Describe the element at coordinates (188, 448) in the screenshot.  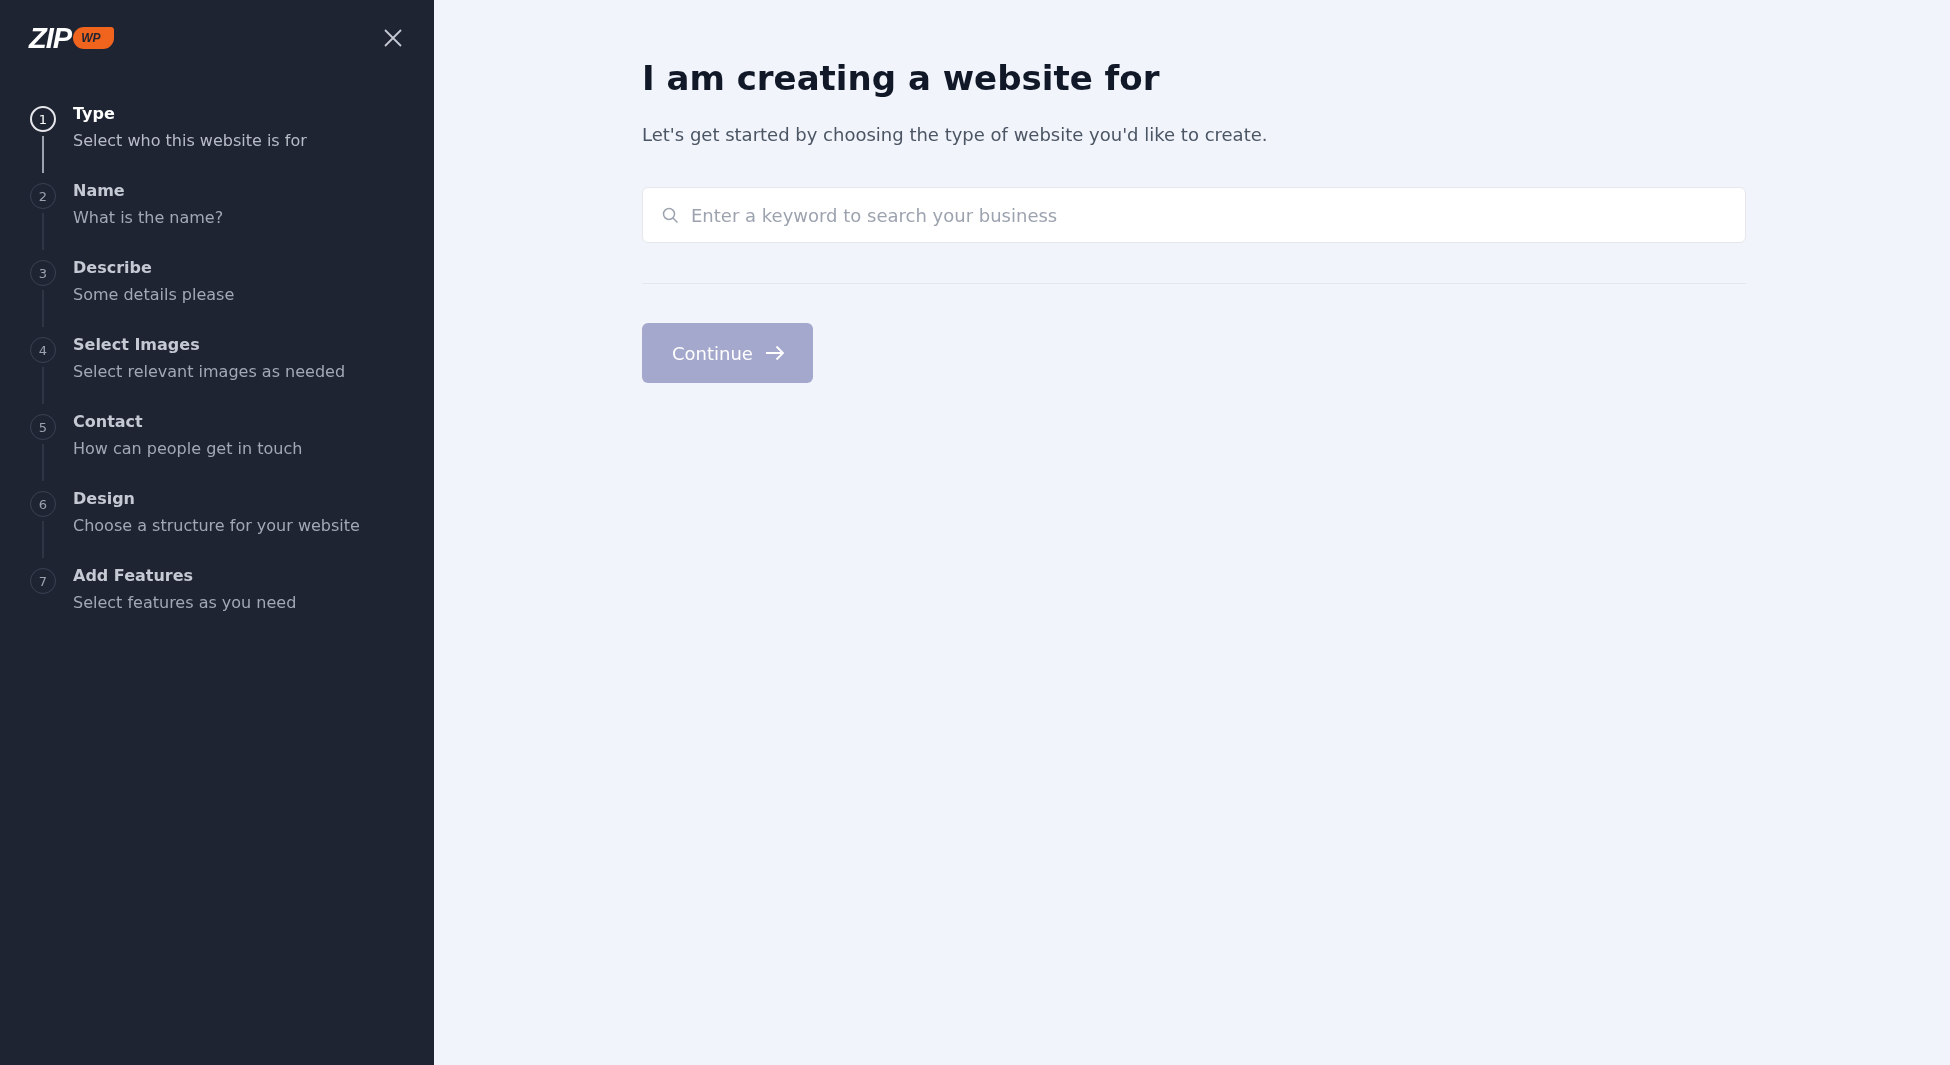
I see `step-subtitle: How can people get in touch` at that location.